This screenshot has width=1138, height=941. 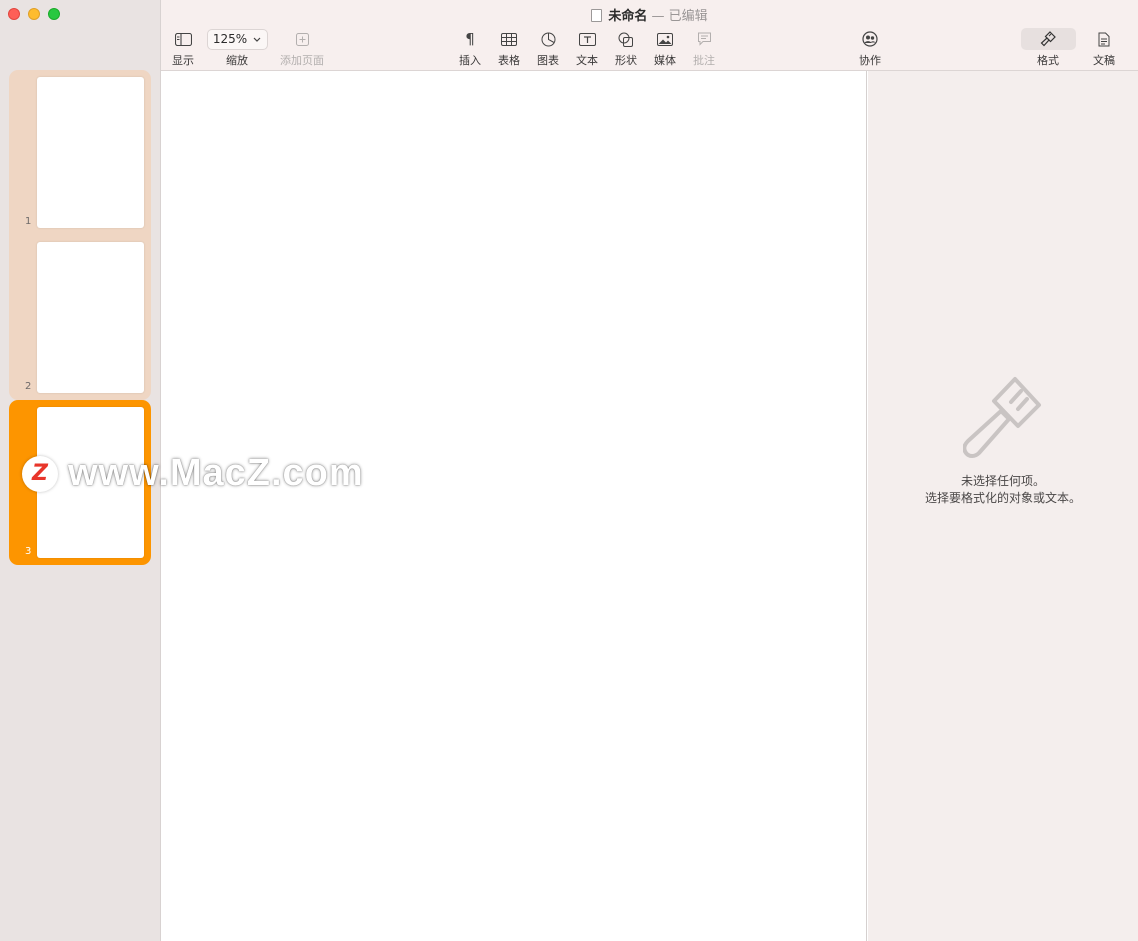 I want to click on zoom-value: 125%, so click(x=230, y=39).